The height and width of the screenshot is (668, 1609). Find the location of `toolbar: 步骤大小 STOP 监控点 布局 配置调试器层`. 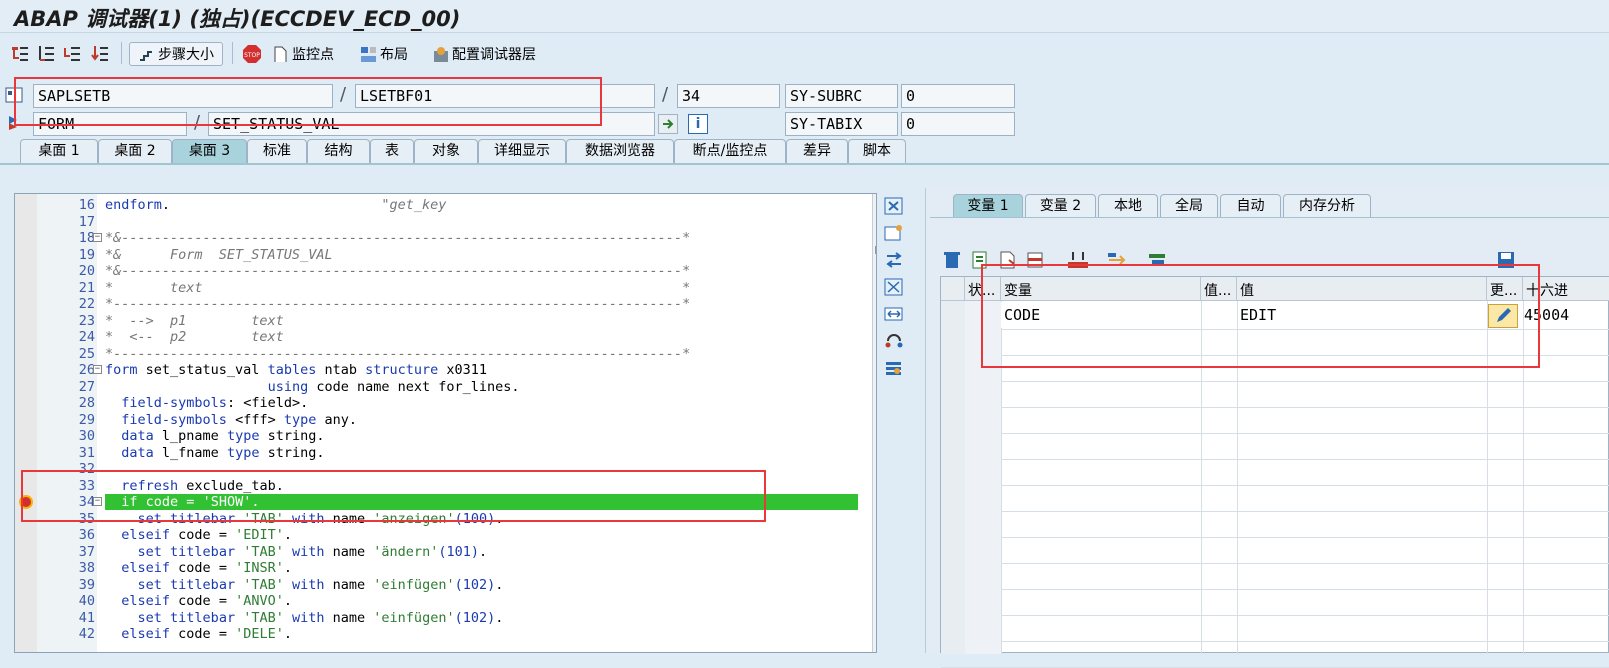

toolbar: 步骤大小 STOP 监控点 布局 配置调试器层 is located at coordinates (804, 54).